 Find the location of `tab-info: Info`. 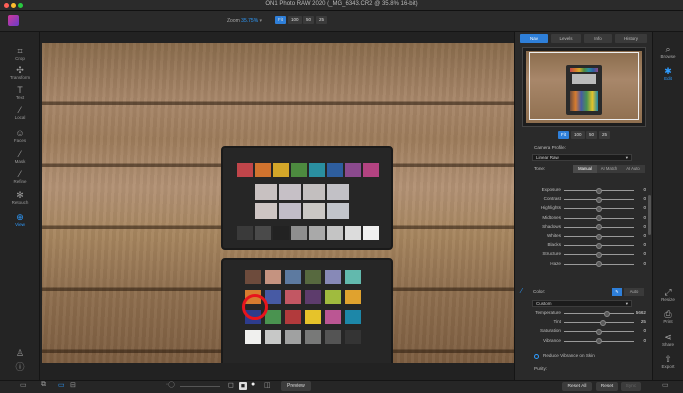

tab-info: Info is located at coordinates (598, 38).